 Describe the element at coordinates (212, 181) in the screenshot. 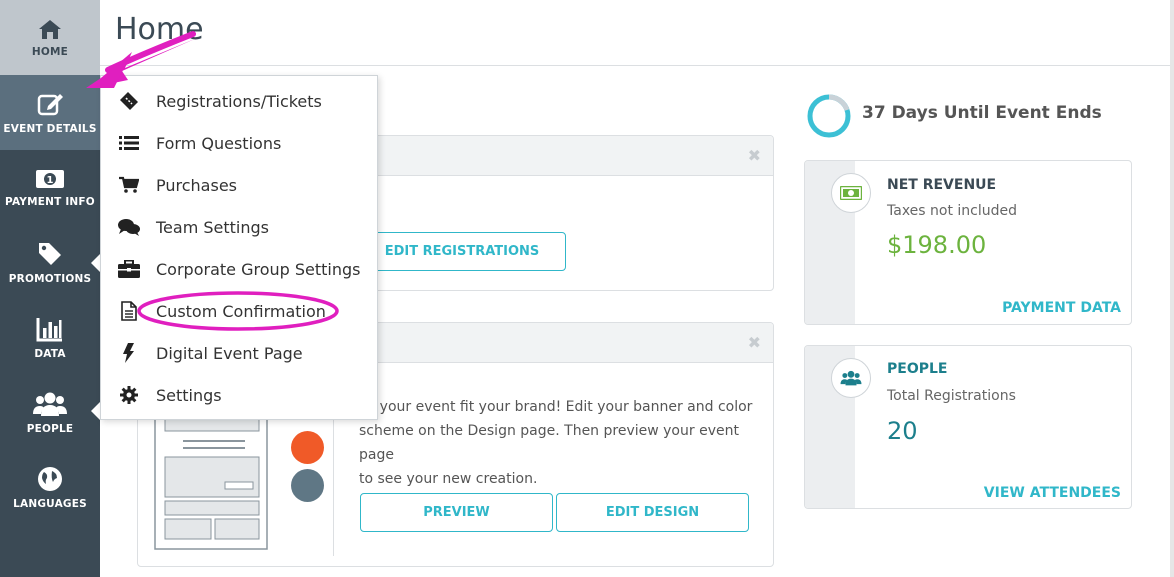

I see `annotation-overlay` at that location.